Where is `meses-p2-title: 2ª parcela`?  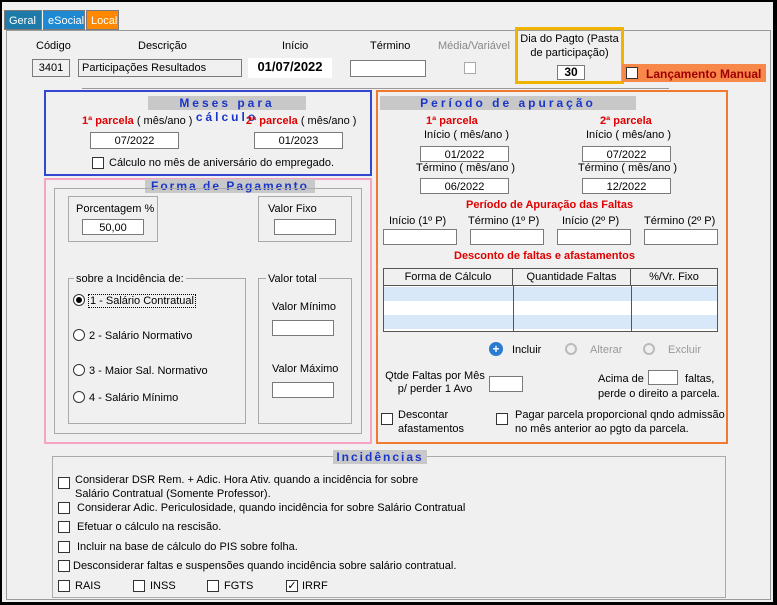 meses-p2-title: 2ª parcela is located at coordinates (272, 121).